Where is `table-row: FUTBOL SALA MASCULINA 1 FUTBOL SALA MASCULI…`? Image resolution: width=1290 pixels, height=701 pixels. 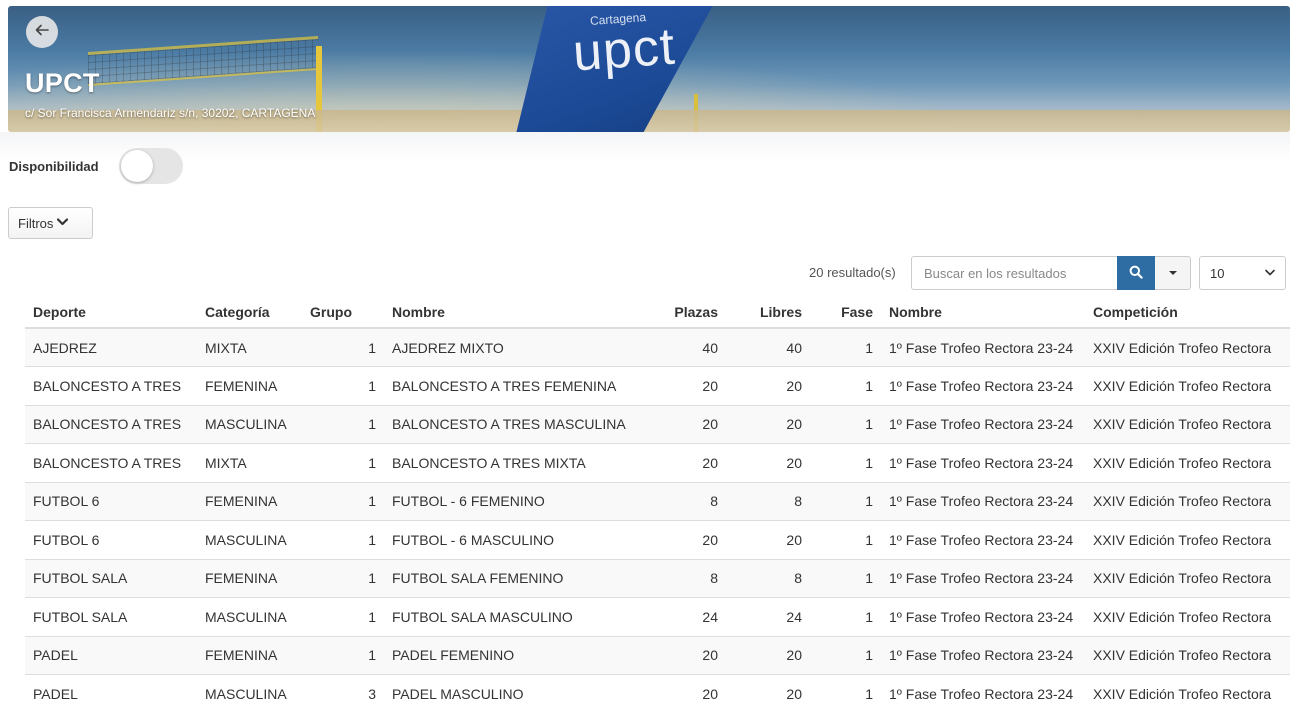 table-row: FUTBOL SALA MASCULINA 1 FUTBOL SALA MASCULI… is located at coordinates (657, 616).